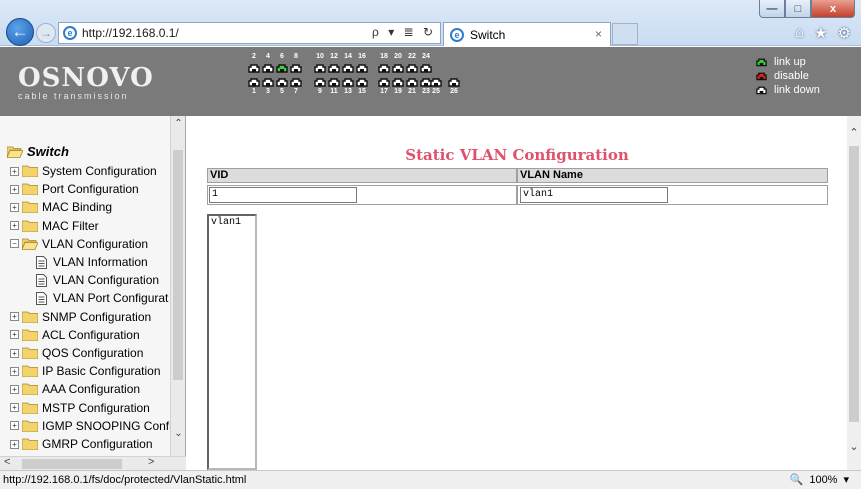  Describe the element at coordinates (320, 82) in the screenshot. I see `port-9-icon` at that location.